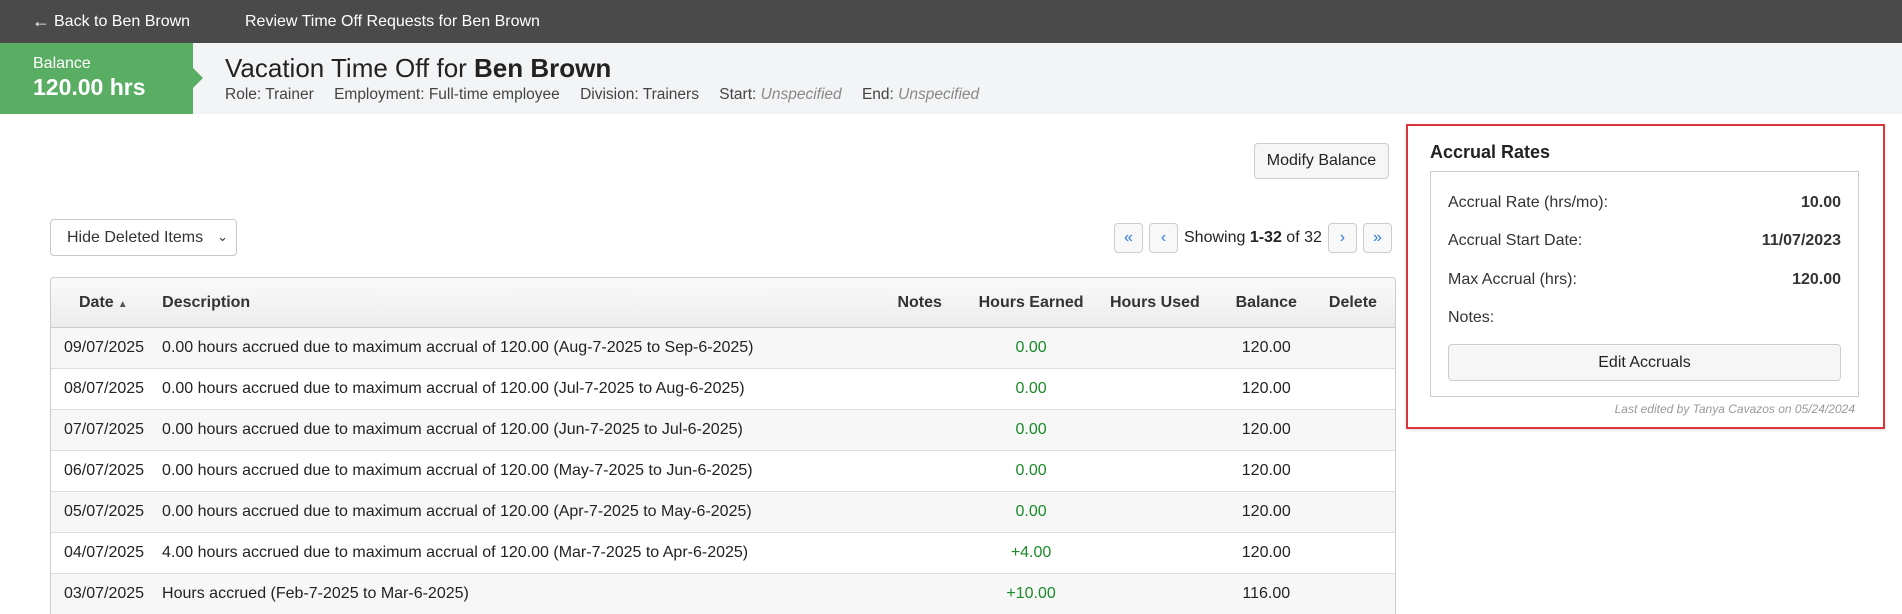  Describe the element at coordinates (919, 302) in the screenshot. I see `col-notes: Notes` at that location.